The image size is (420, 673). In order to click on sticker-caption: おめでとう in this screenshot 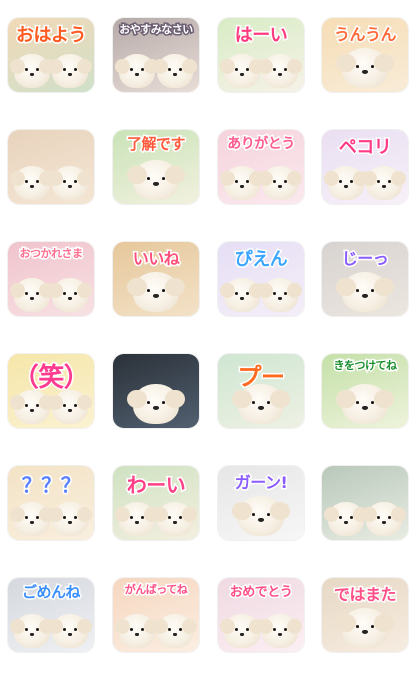, I will do `click(261, 593)`.